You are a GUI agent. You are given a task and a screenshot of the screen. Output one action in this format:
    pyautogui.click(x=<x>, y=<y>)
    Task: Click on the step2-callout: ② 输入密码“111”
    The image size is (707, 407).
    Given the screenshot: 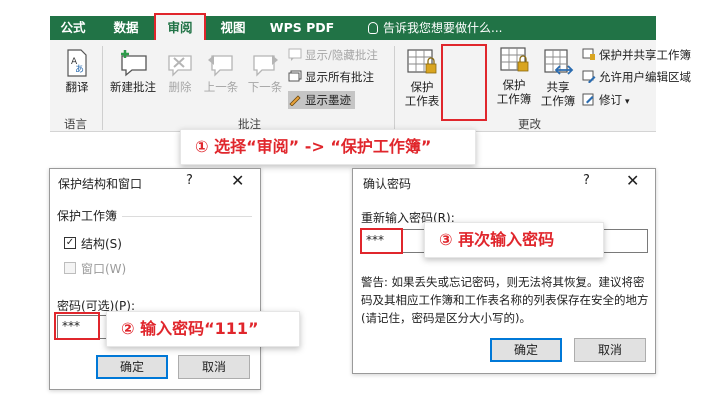 What is the action you would take?
    pyautogui.click(x=203, y=329)
    